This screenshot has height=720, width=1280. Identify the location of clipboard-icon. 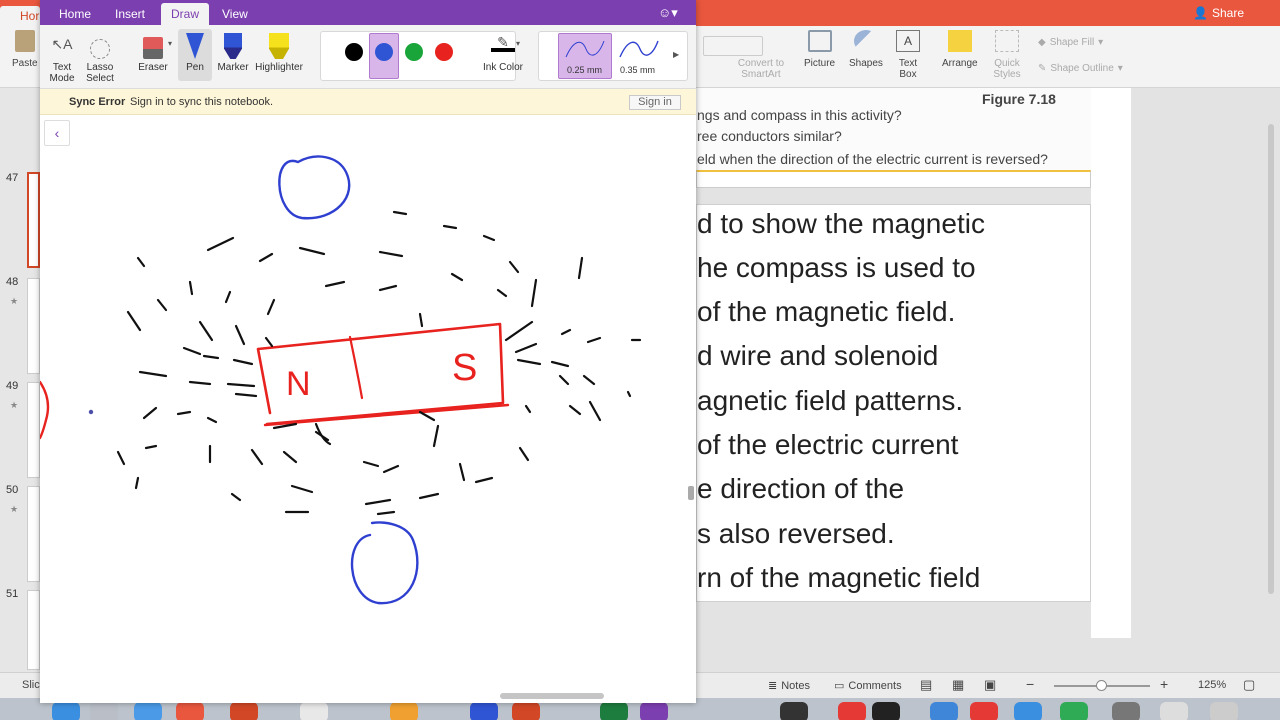
(24, 41).